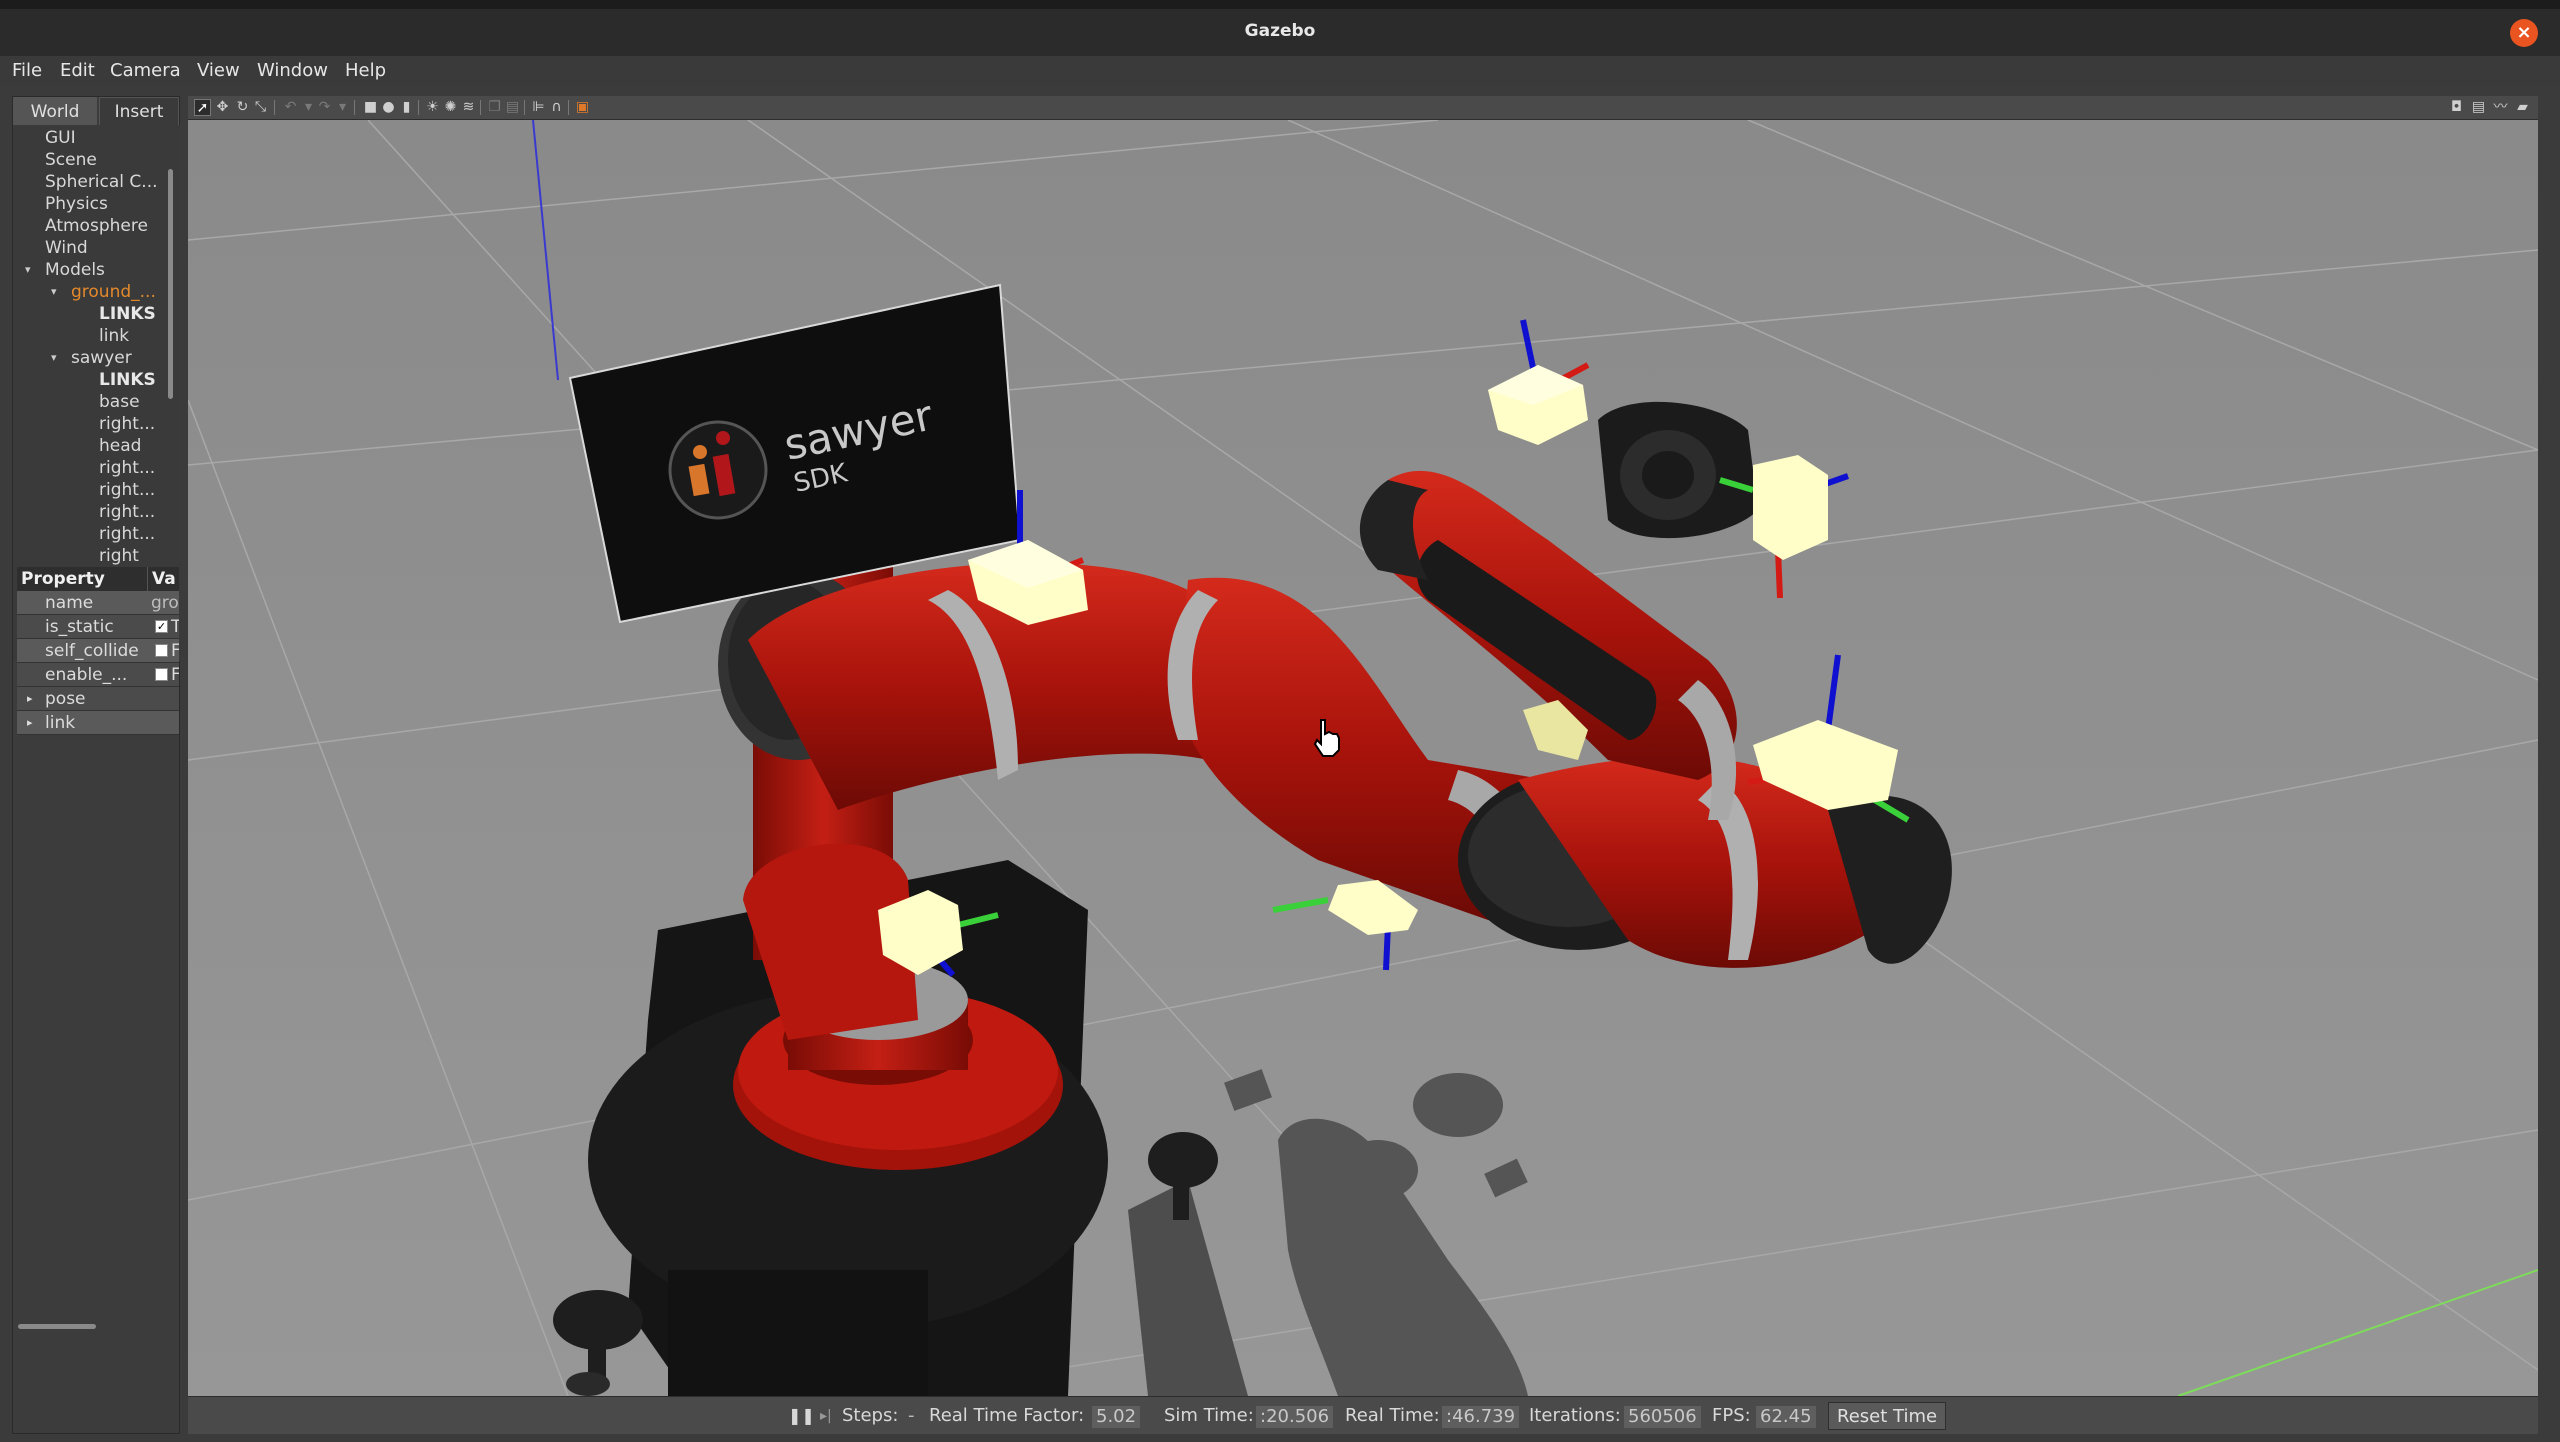 The image size is (2560, 1442). I want to click on close-icon: ×, so click(2524, 33).